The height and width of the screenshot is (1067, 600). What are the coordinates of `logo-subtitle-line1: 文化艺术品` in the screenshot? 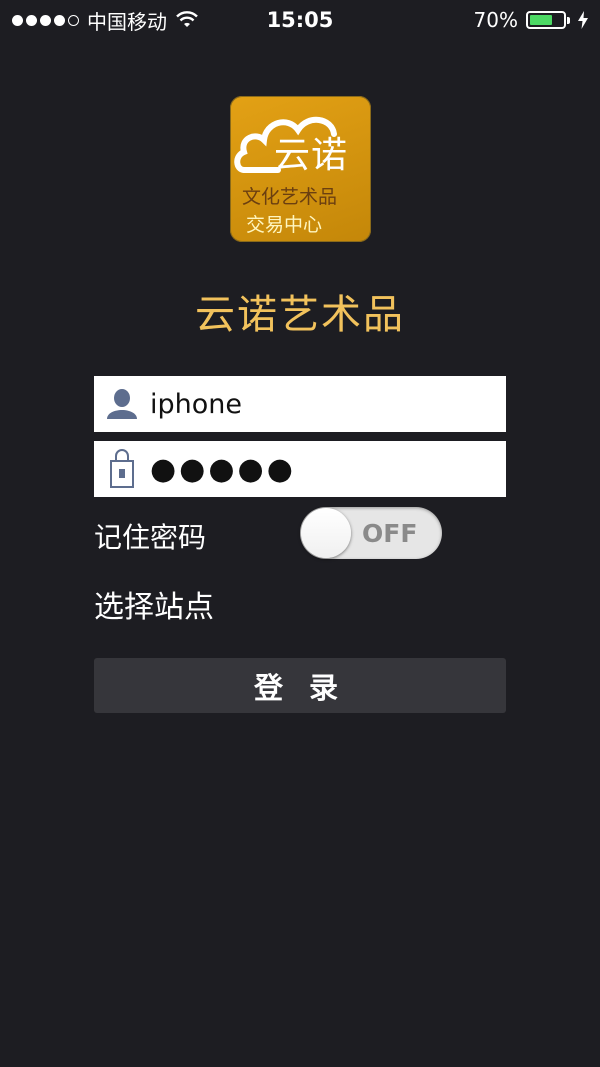 It's located at (290, 197).